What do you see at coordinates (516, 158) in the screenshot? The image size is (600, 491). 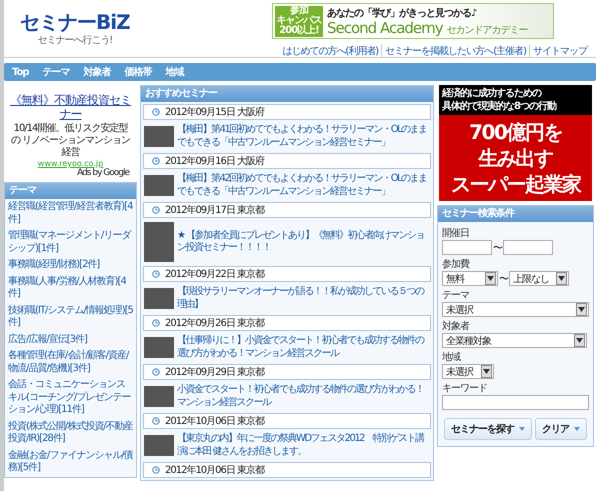 I see `promo-headline: 700億円を 生み出す スーパー起業家` at bounding box center [516, 158].